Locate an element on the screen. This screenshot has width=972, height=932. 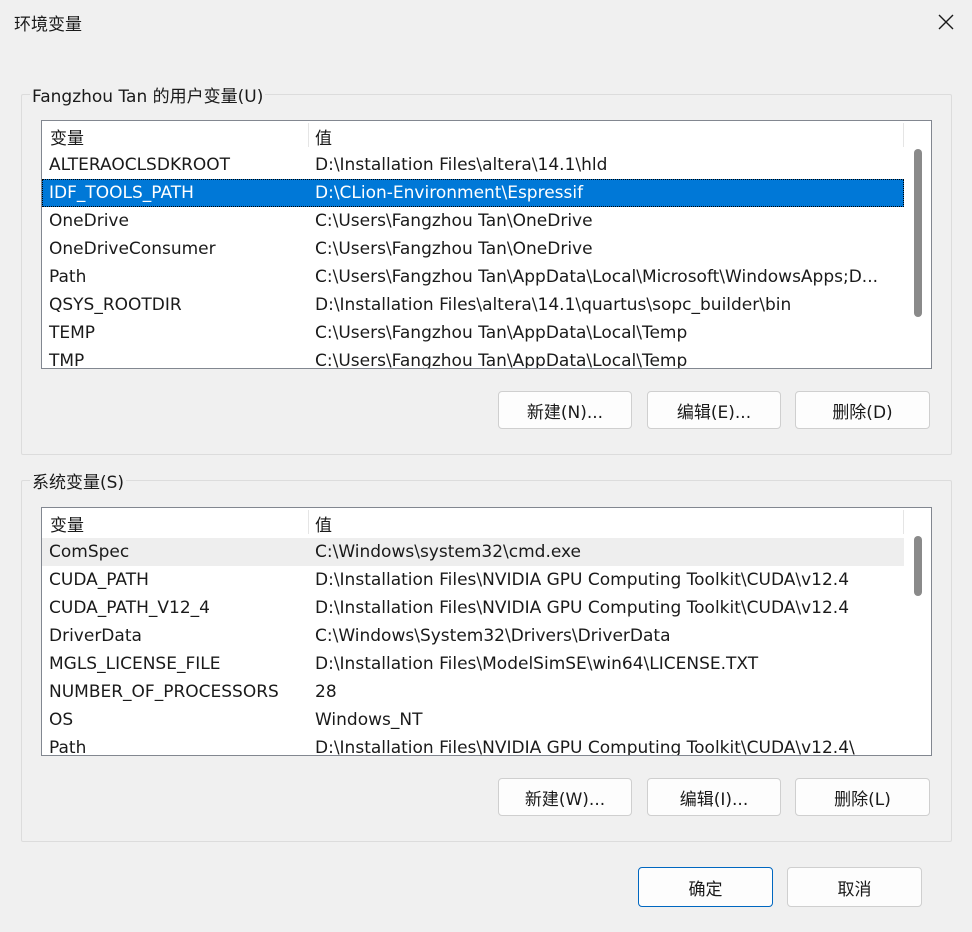
variable-name: NUMBER_OF_PROCESSORS is located at coordinates (164, 692).